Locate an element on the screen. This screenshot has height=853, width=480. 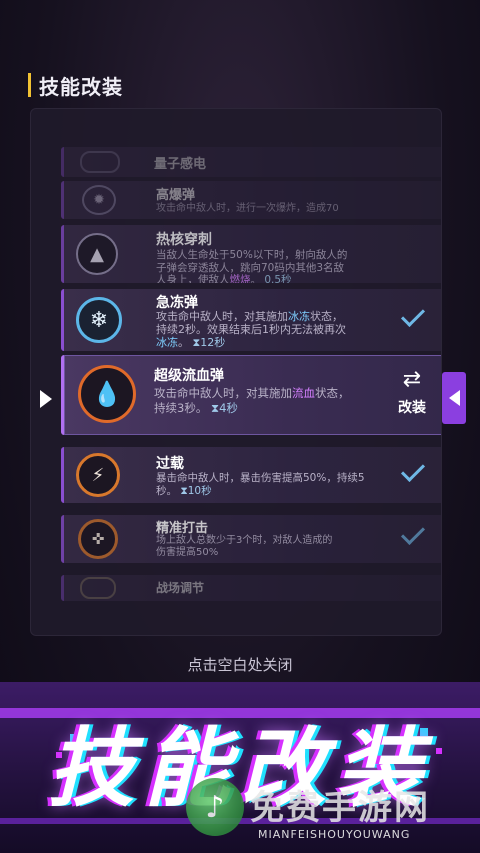
battlefield-skill-icon is located at coordinates (98, 588).